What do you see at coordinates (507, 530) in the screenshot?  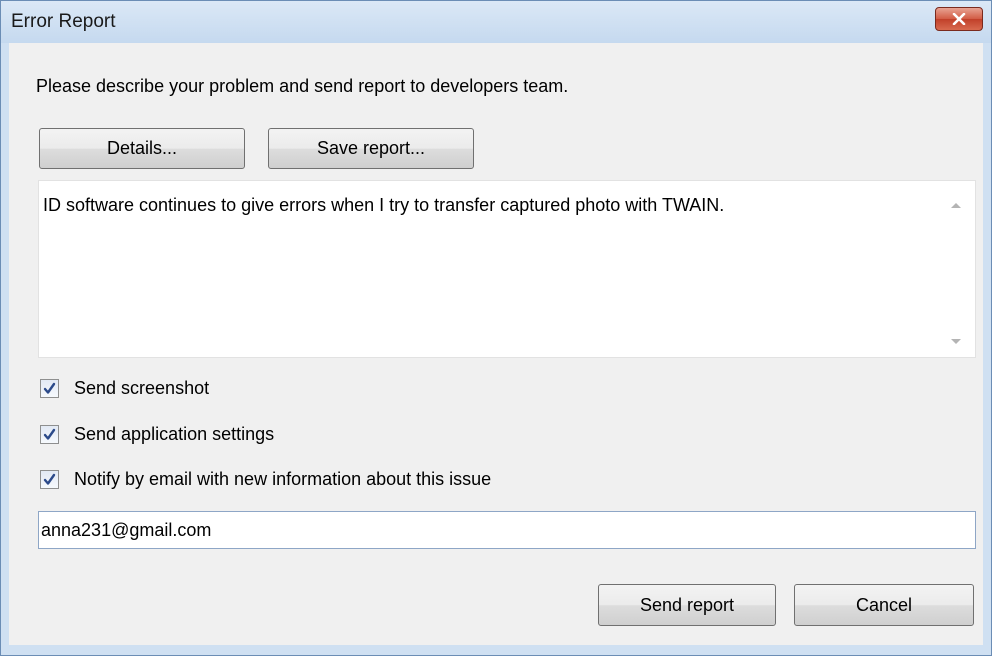 I see `email-field` at bounding box center [507, 530].